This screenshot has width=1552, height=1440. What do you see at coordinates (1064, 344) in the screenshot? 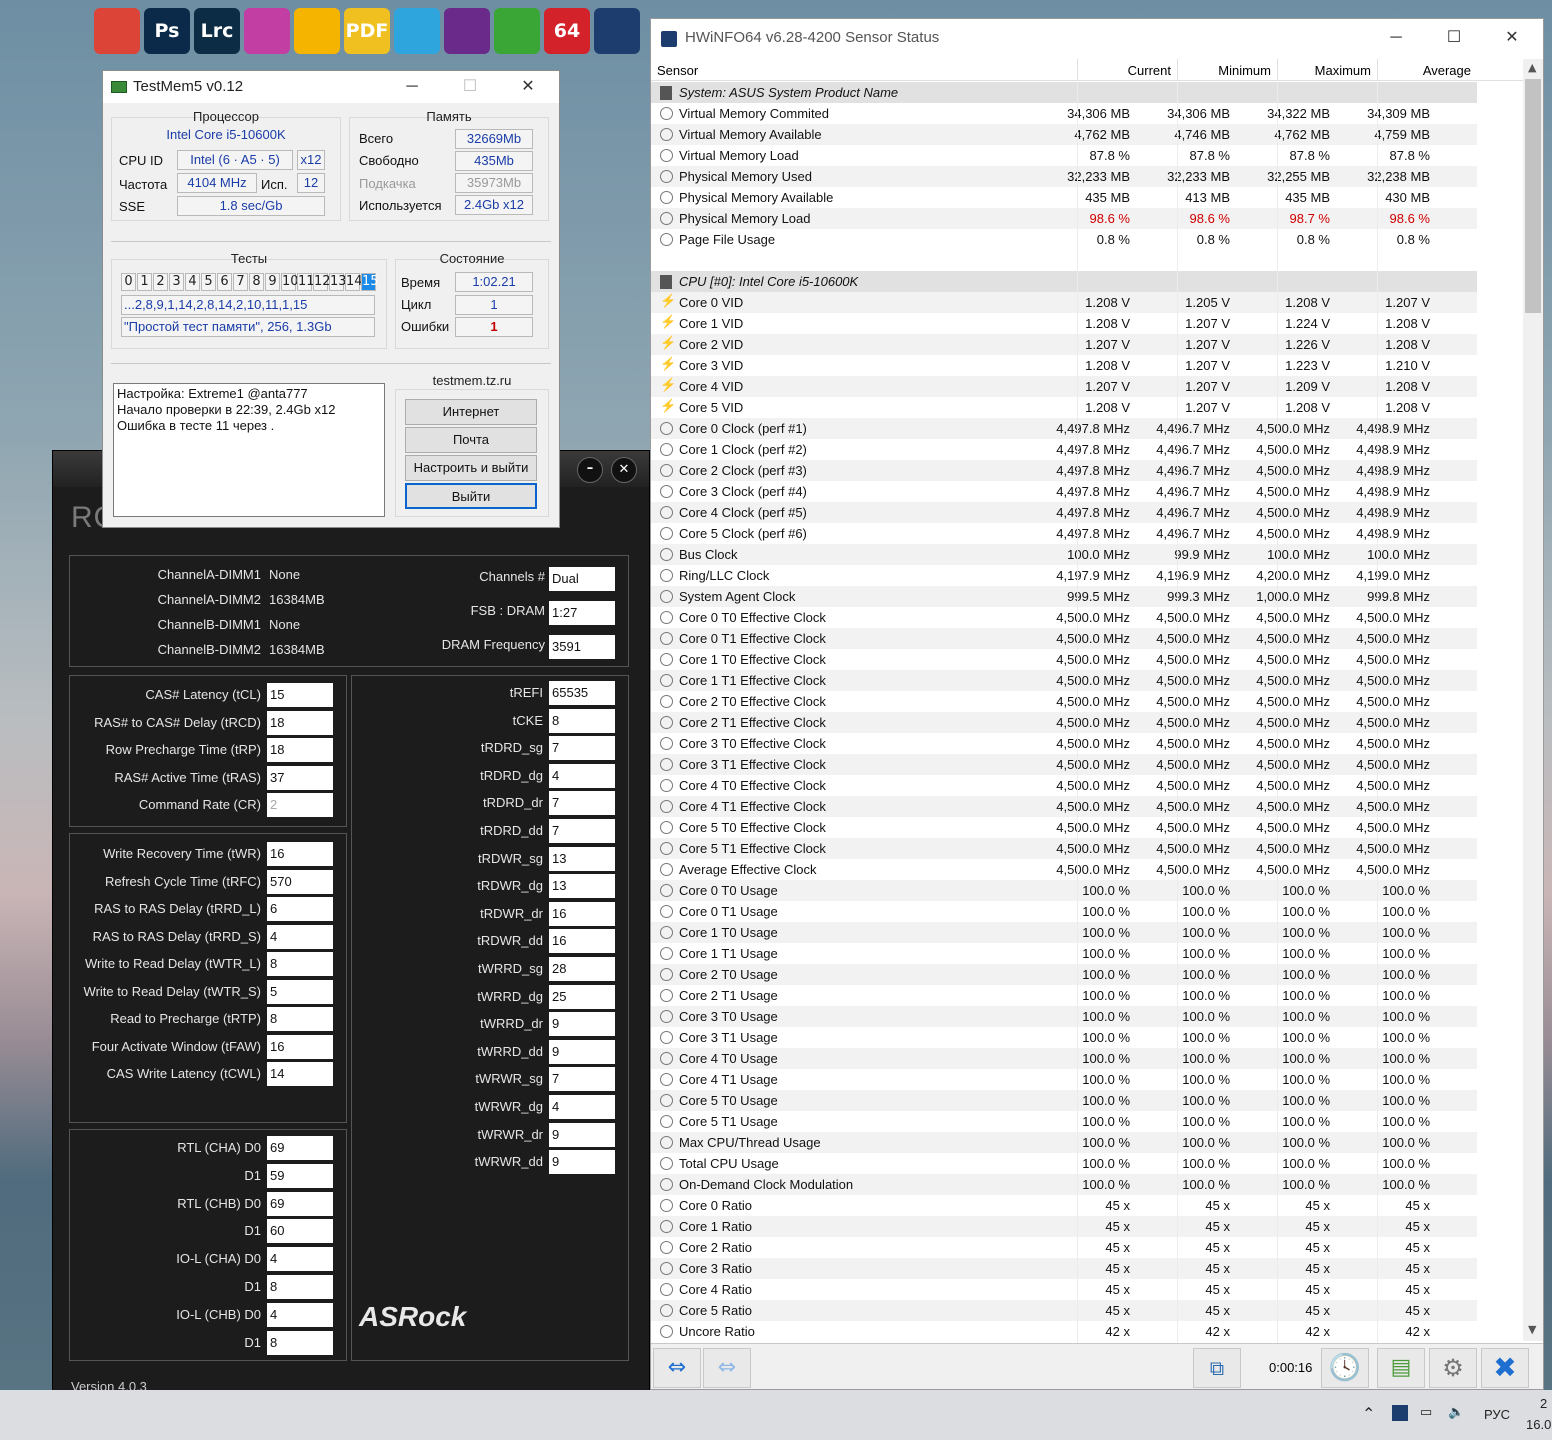
I see `sensor-row: ⚡ Core 2 VID 1.207 V 1.207 V 1.226 V 1.208 V` at bounding box center [1064, 344].